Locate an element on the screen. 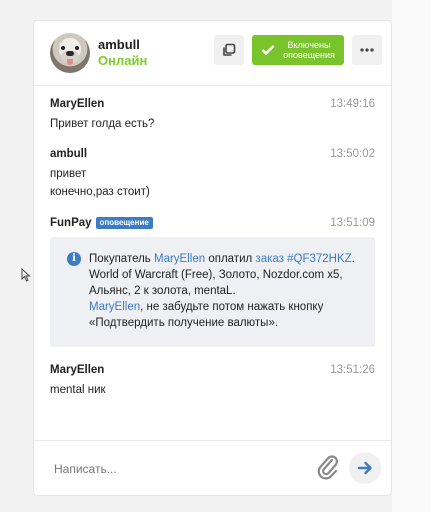  copy-button is located at coordinates (229, 50).